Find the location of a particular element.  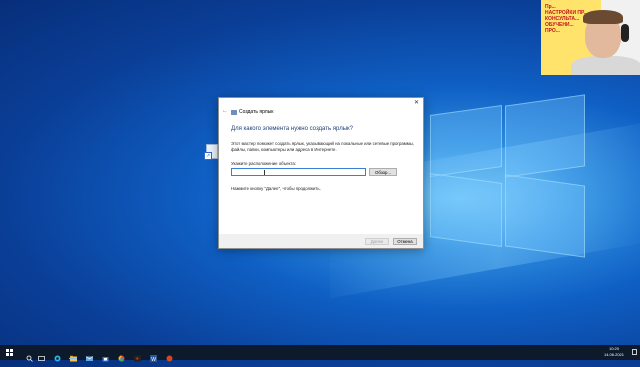

back-arrow-icon: ← is located at coordinates (225, 111).